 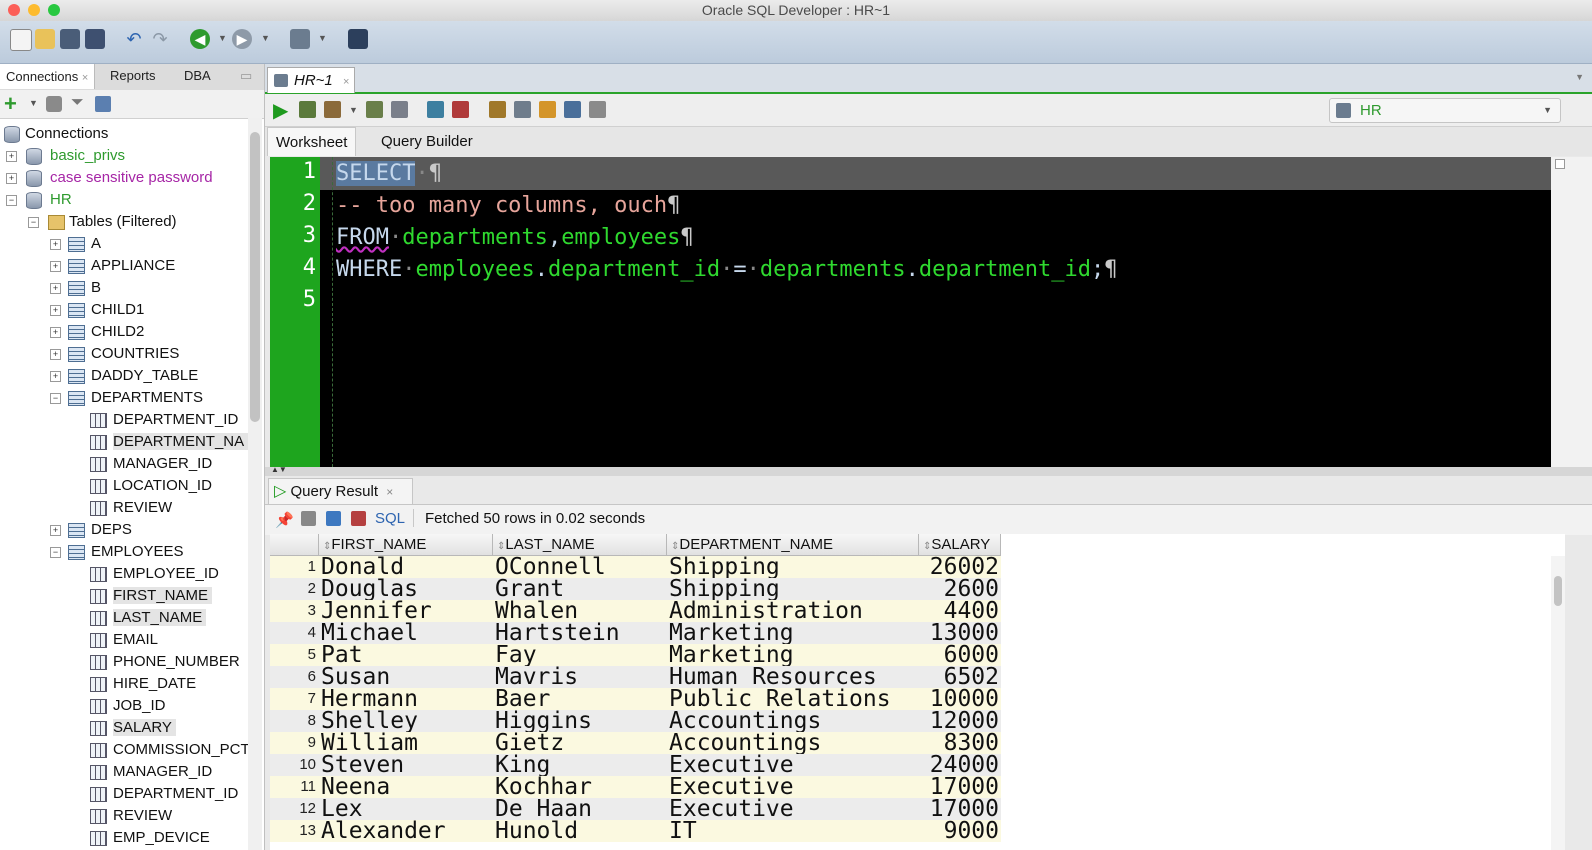 What do you see at coordinates (406, 765) in the screenshot?
I see `table-cell: Steven` at bounding box center [406, 765].